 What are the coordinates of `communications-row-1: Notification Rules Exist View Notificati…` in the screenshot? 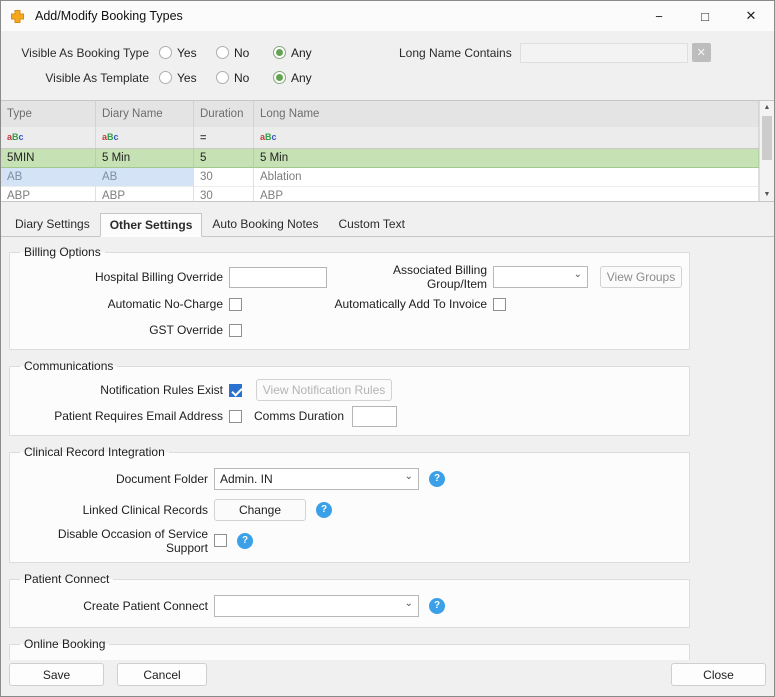 It's located at (351, 390).